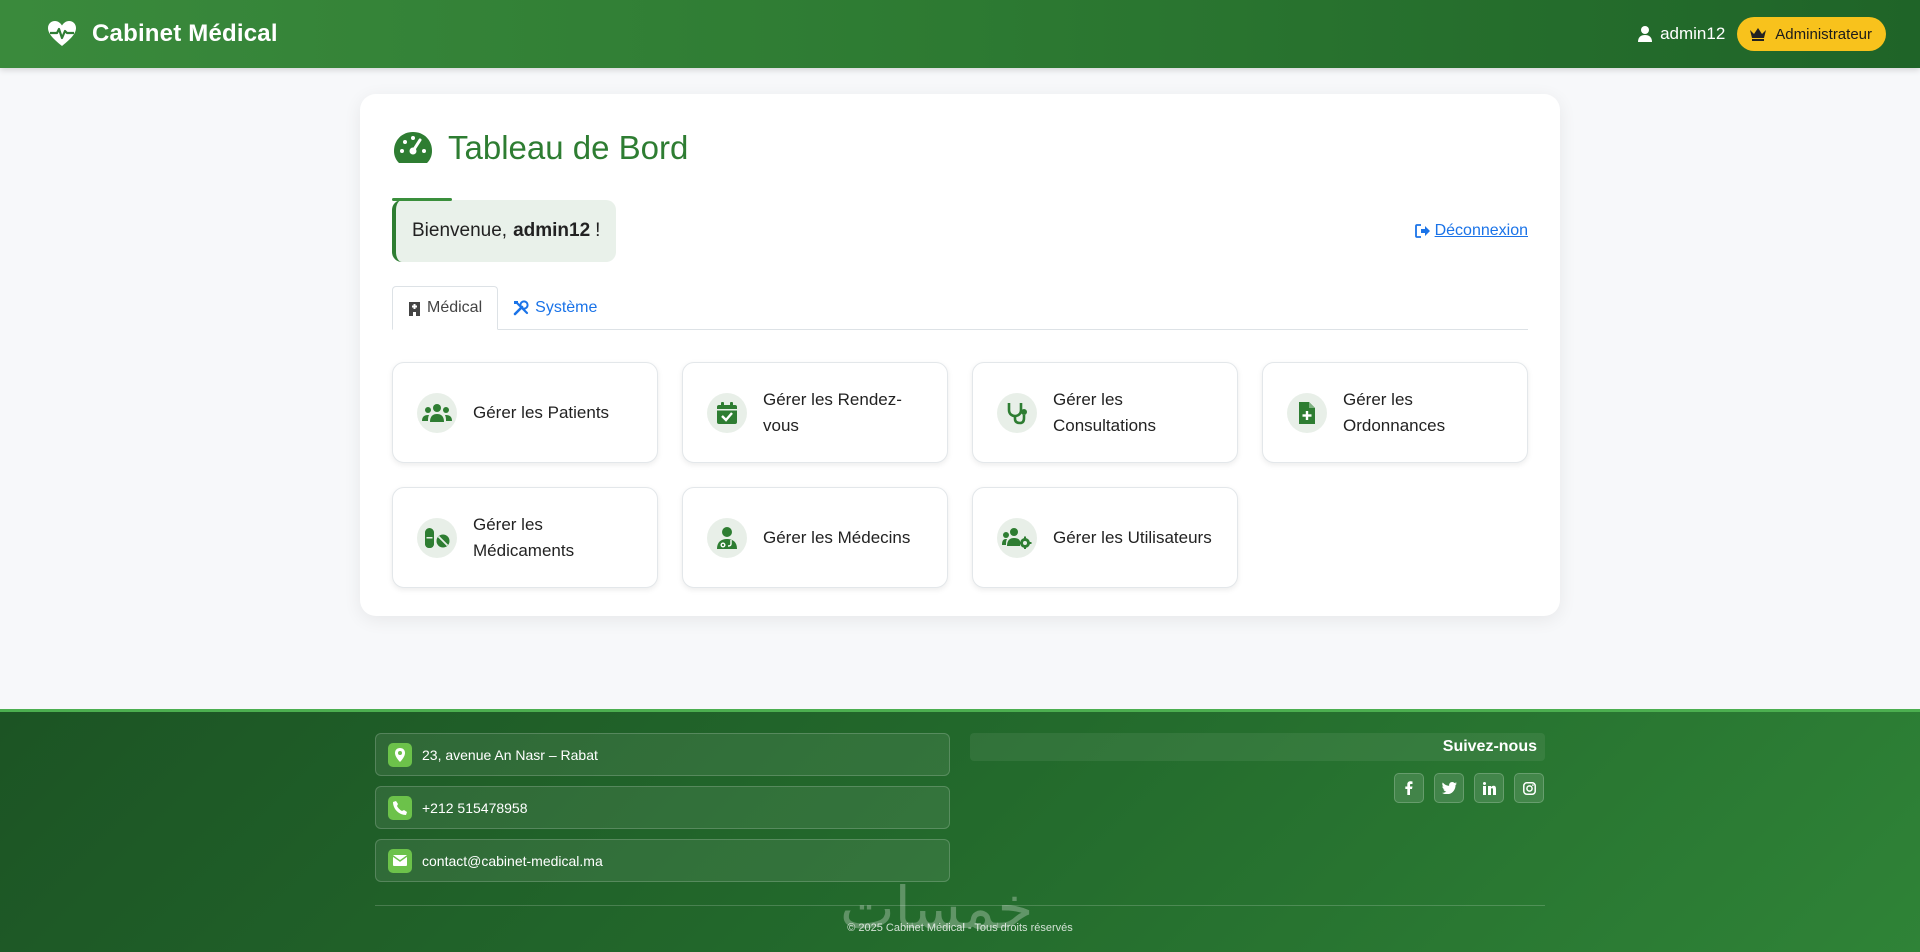 Image resolution: width=1920 pixels, height=952 pixels. I want to click on tile-label: Gérer les Consultations, so click(1105, 412).